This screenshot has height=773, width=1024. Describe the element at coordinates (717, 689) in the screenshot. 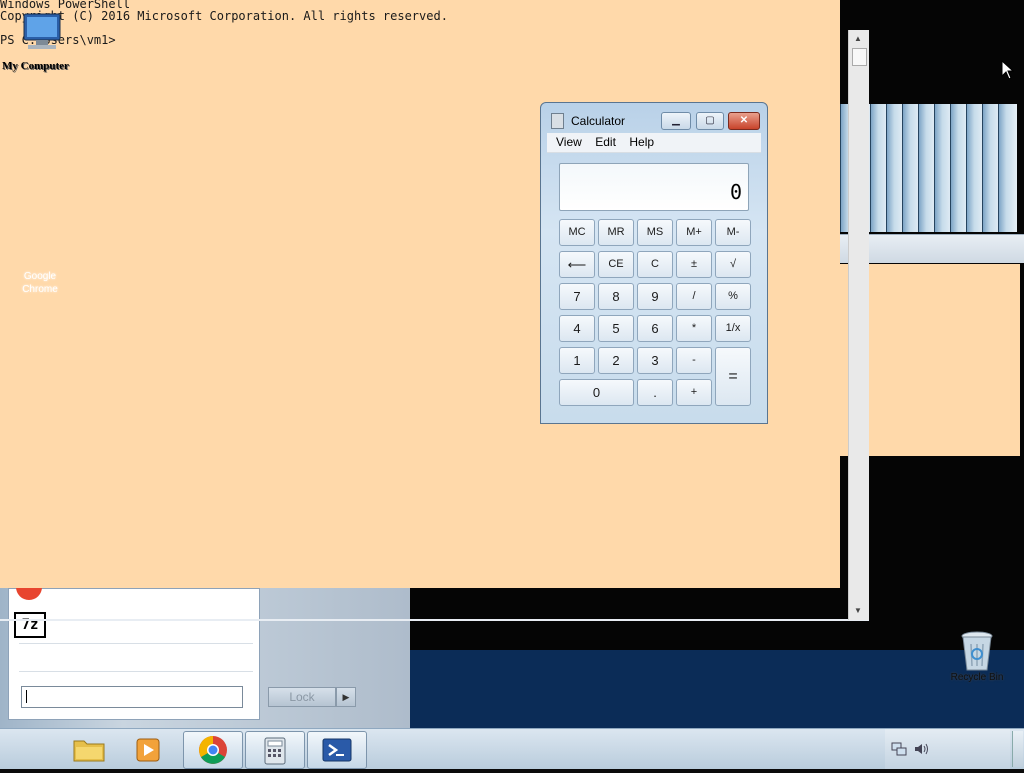

I see `desktop-wallpaper` at that location.